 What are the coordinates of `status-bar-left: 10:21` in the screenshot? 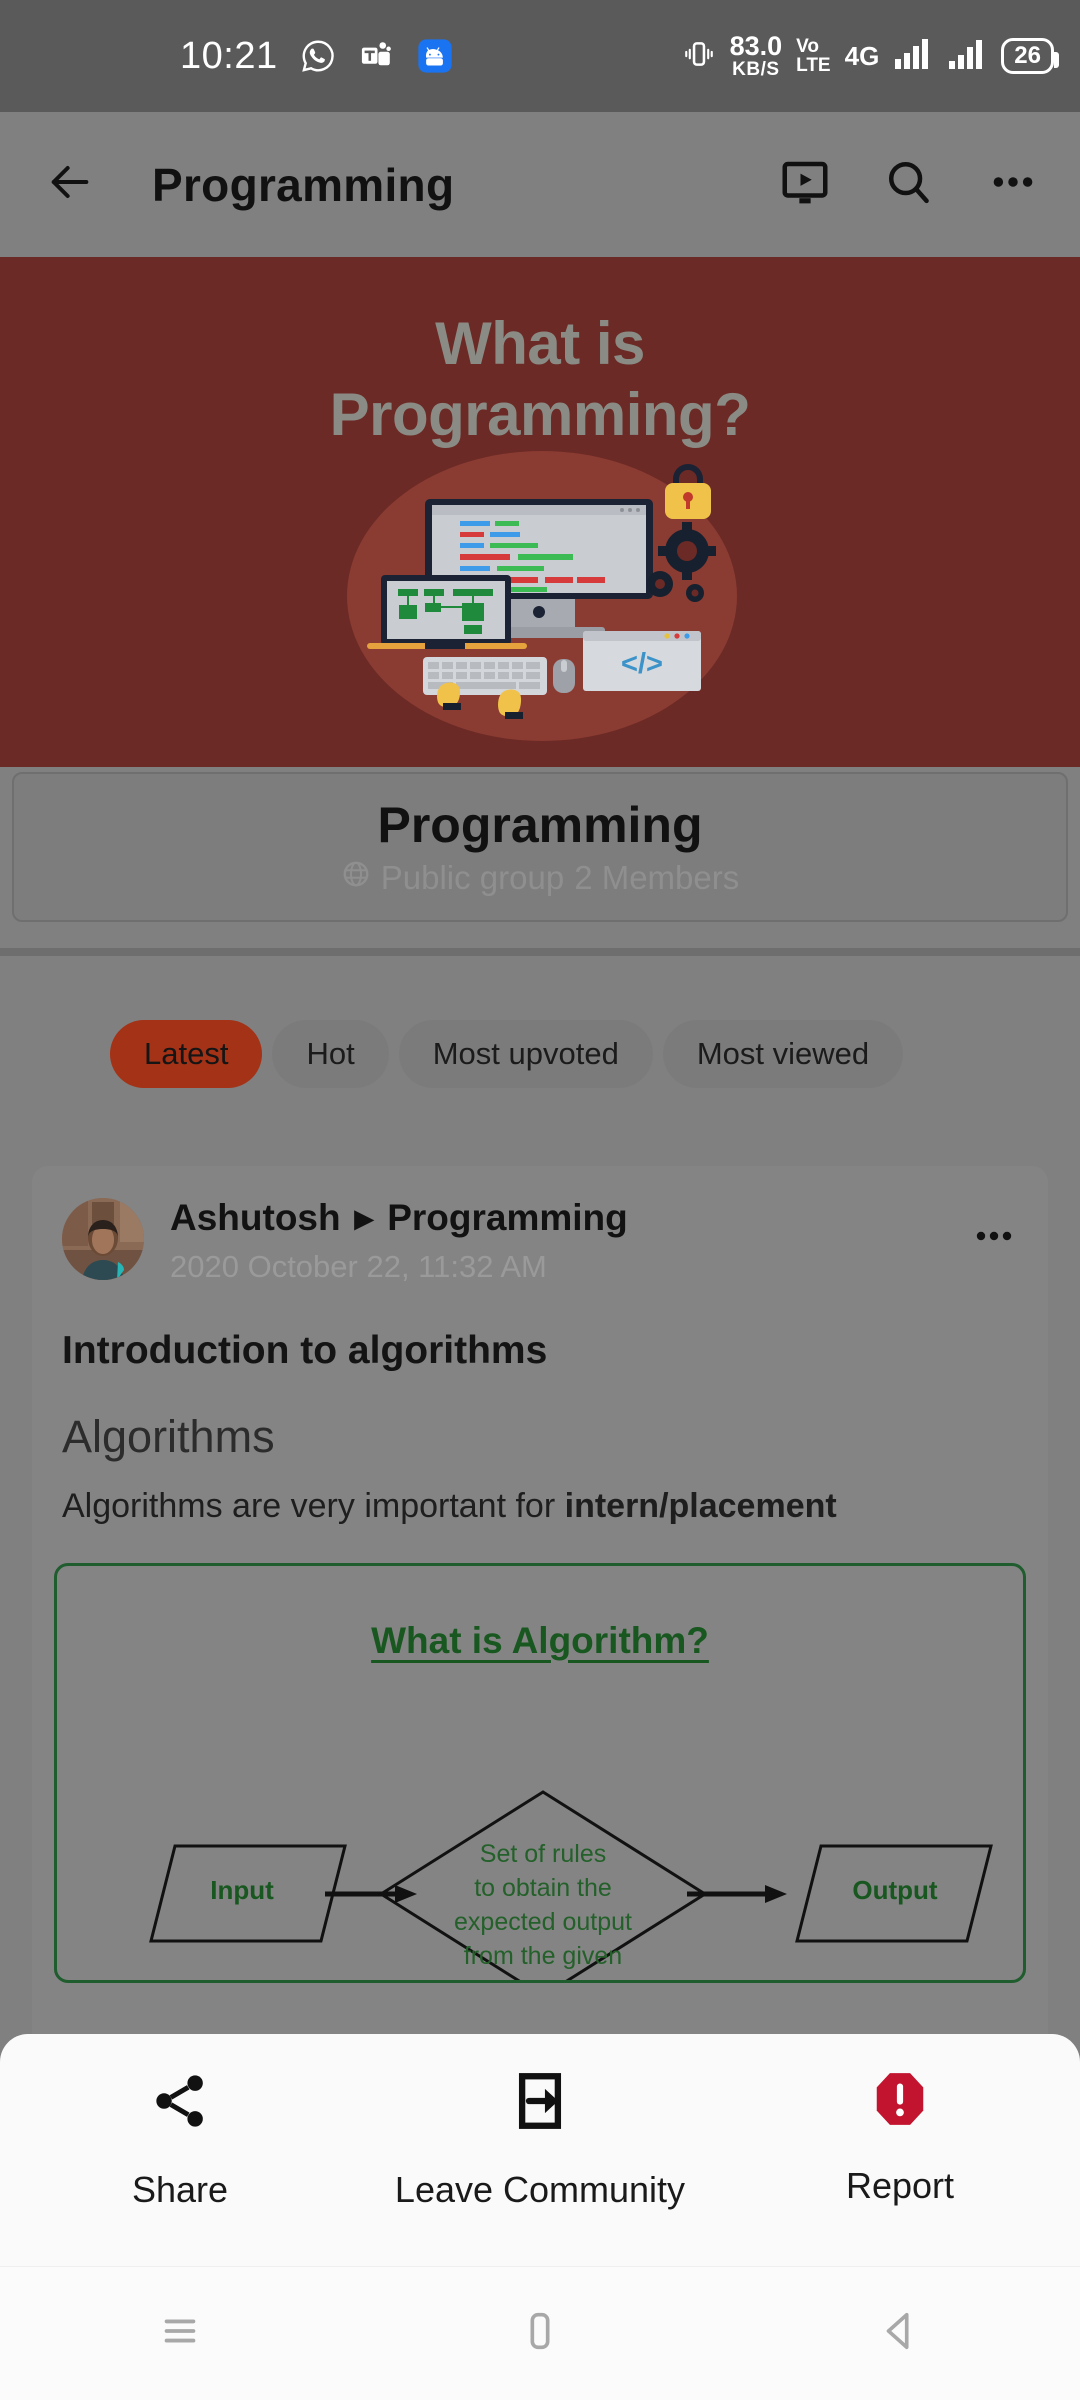 It's located at (317, 56).